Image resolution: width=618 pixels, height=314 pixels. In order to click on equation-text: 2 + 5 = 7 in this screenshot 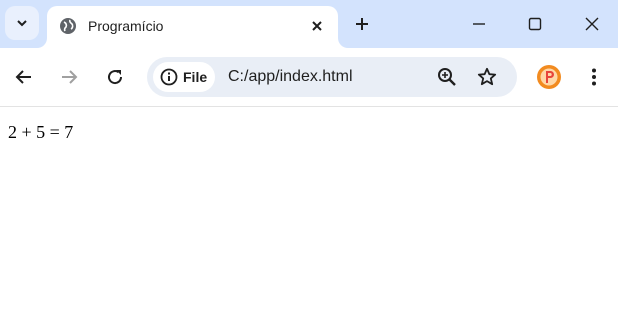, I will do `click(41, 132)`.